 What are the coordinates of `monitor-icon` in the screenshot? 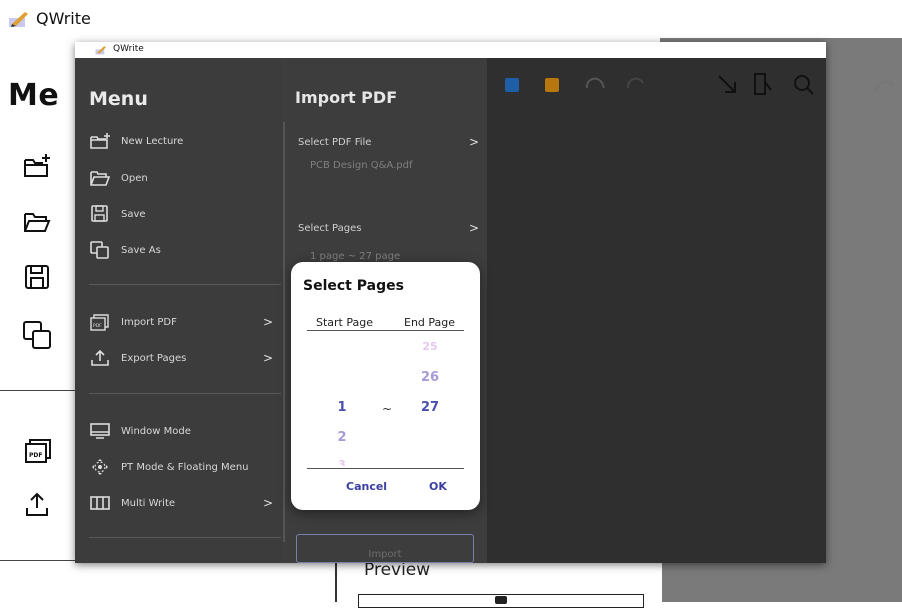 It's located at (100, 431).